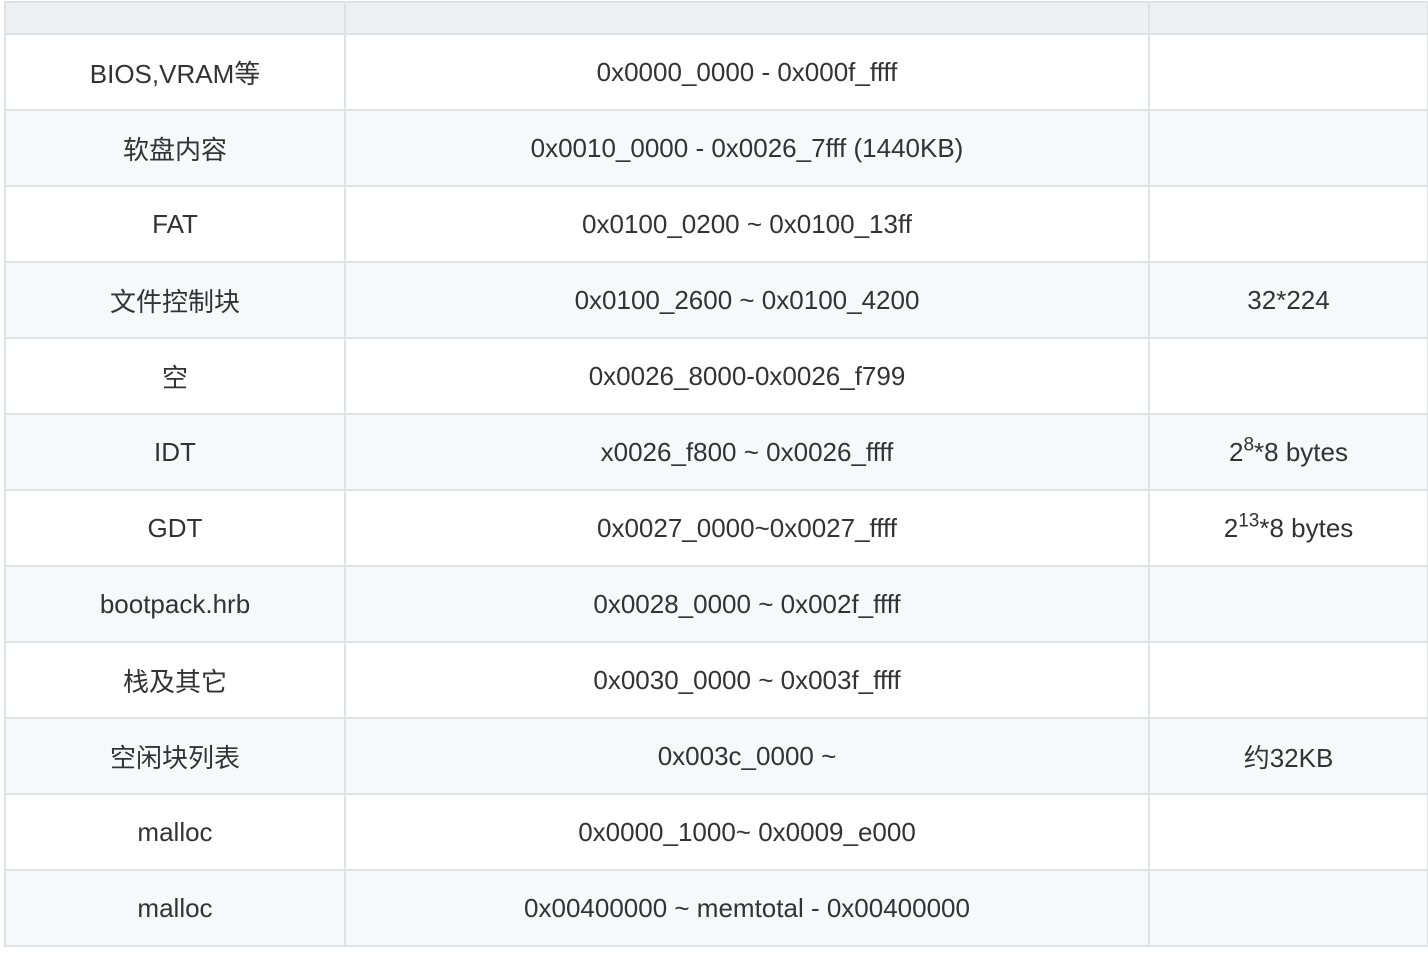  Describe the element at coordinates (175, 224) in the screenshot. I see `cell-name: FAT` at that location.